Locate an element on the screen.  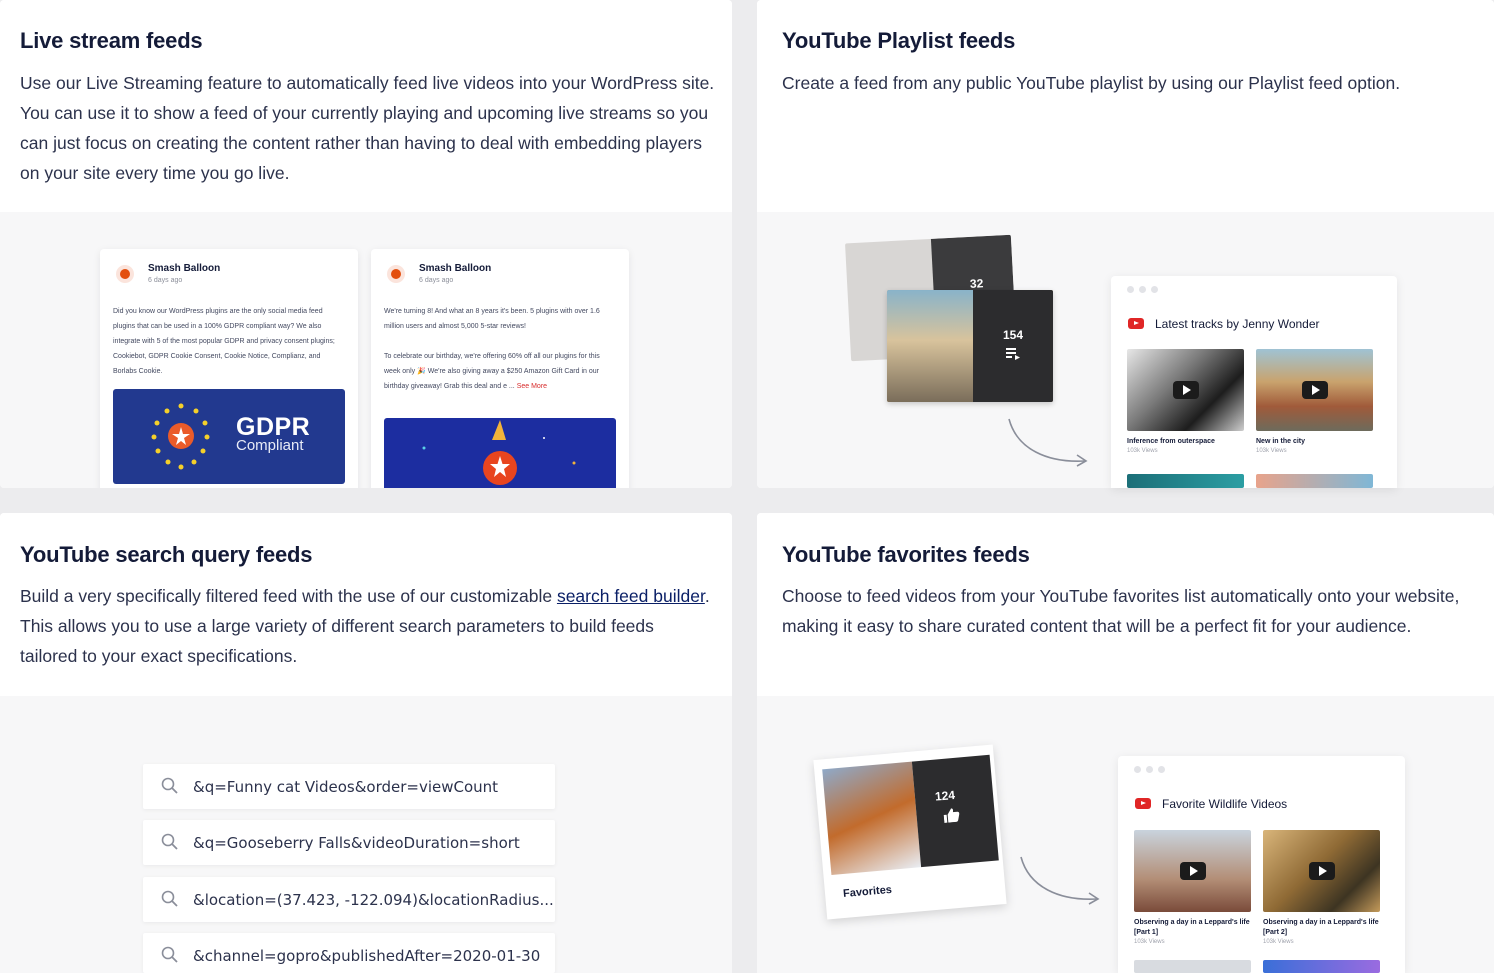
playlist-icon is located at coordinates (1013, 354).